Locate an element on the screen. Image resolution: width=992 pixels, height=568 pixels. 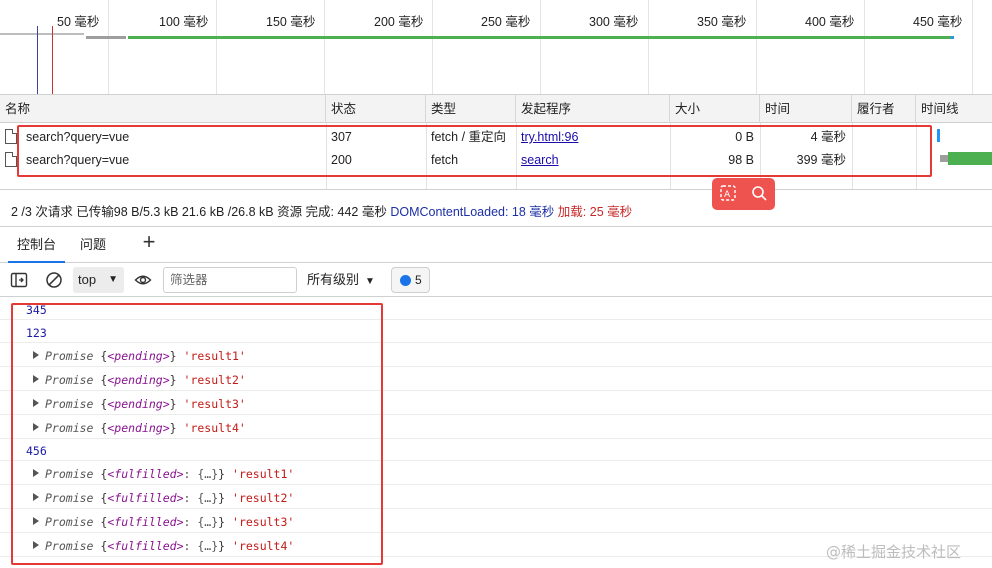
filter-input: 筛选器 is located at coordinates (230, 280).